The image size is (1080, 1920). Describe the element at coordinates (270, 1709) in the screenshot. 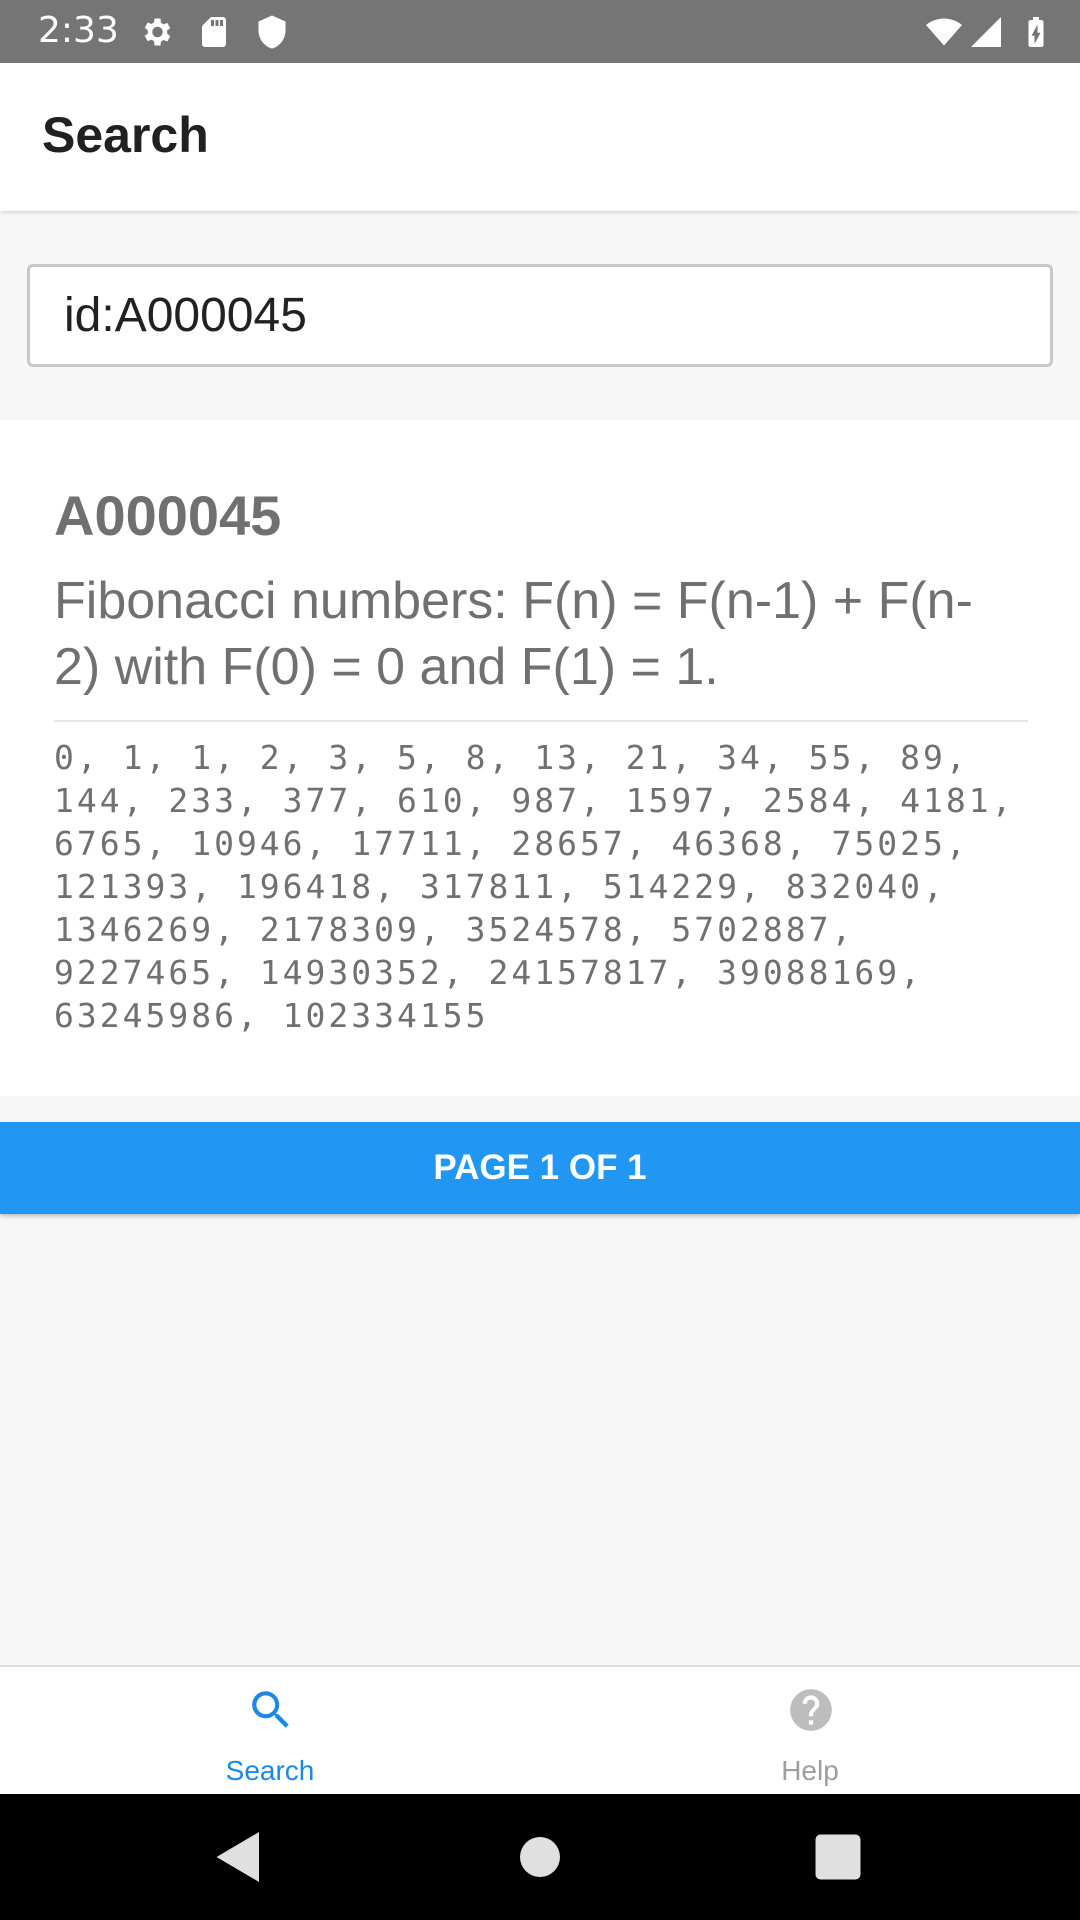

I see `search-icon` at that location.